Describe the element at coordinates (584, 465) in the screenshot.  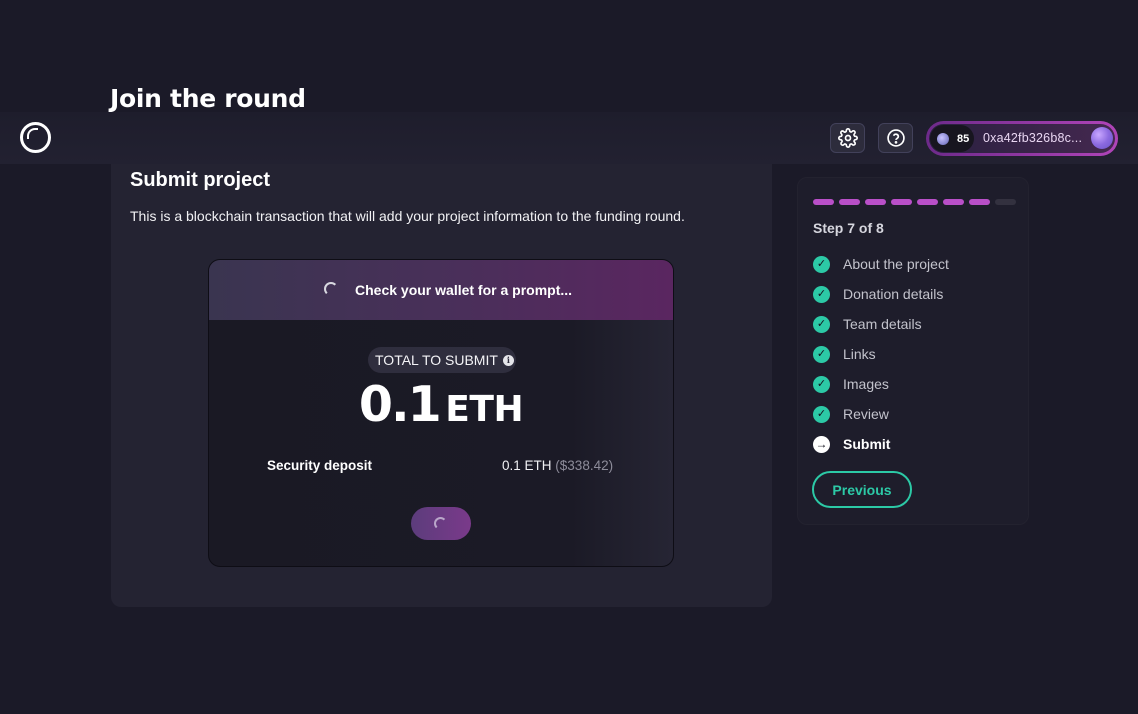
I see `deposit-fiat: ($338.42)` at that location.